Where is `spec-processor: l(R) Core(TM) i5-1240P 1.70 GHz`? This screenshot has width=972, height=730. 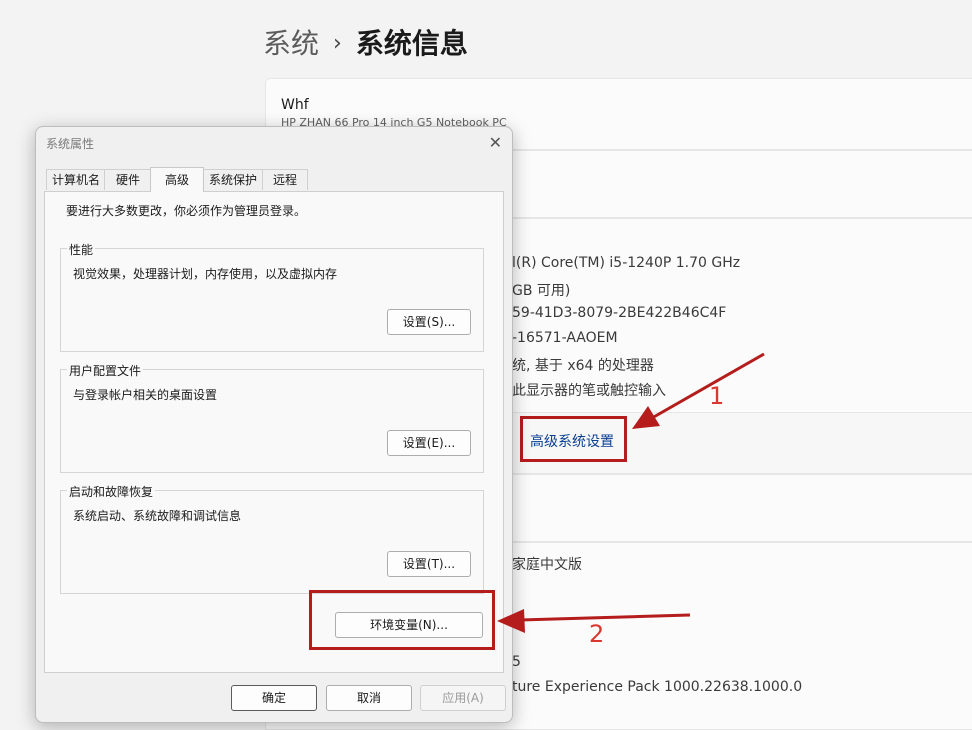
spec-processor: l(R) Core(TM) i5-1240P 1.70 GHz is located at coordinates (626, 263).